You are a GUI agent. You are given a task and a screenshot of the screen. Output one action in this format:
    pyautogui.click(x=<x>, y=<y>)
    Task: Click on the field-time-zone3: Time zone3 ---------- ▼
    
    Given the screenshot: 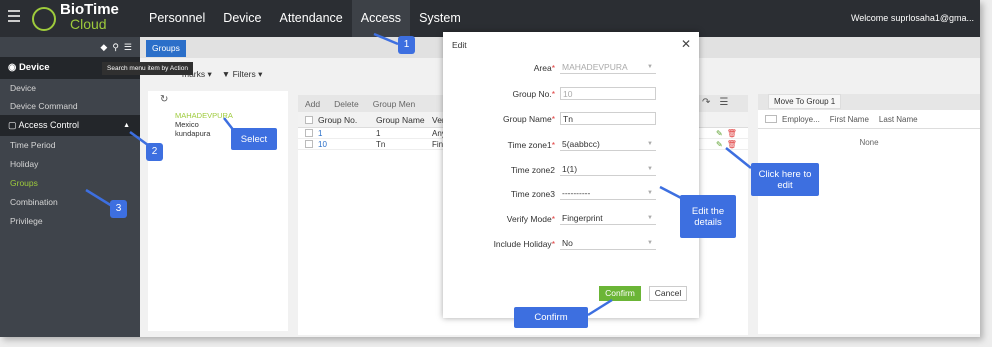 What is the action you would take?
    pyautogui.click(x=571, y=194)
    